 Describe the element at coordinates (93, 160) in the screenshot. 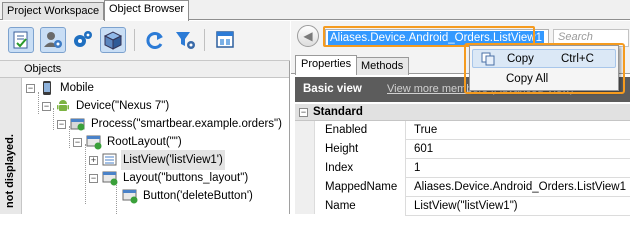

I see `expand-toggle: +` at that location.